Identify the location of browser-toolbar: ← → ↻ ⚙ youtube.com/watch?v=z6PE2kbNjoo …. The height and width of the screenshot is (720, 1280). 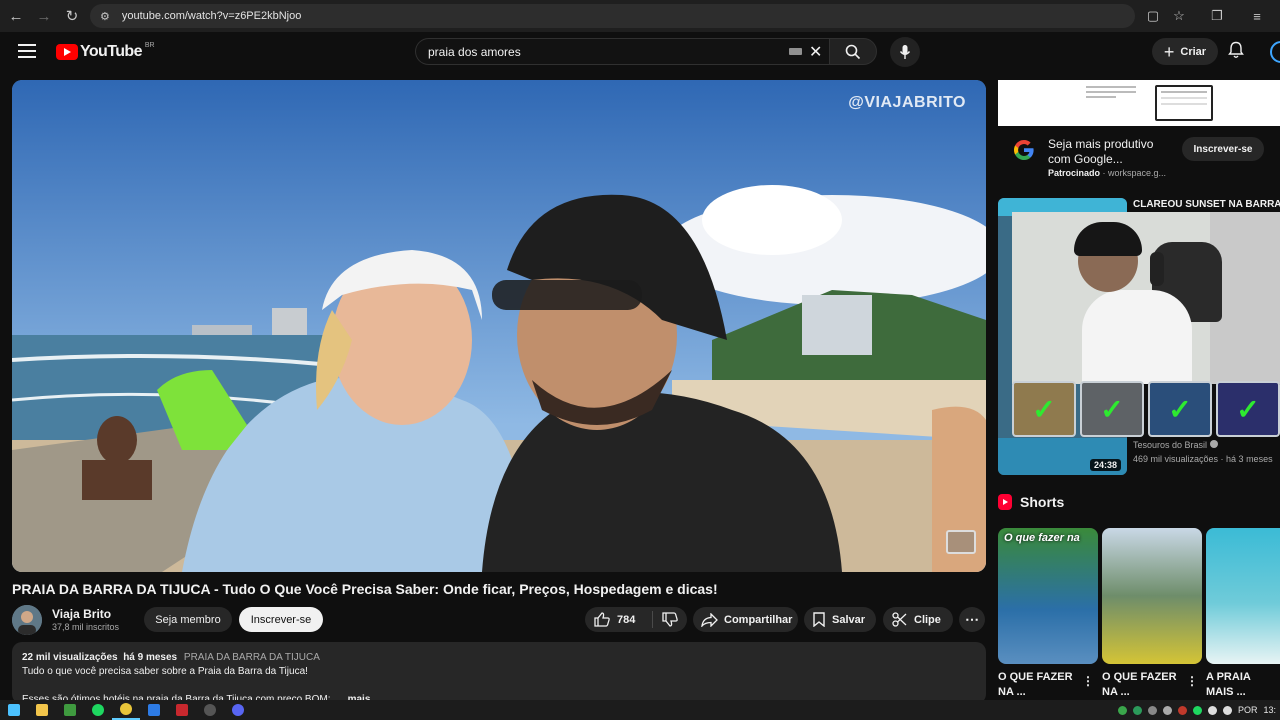
(640, 16).